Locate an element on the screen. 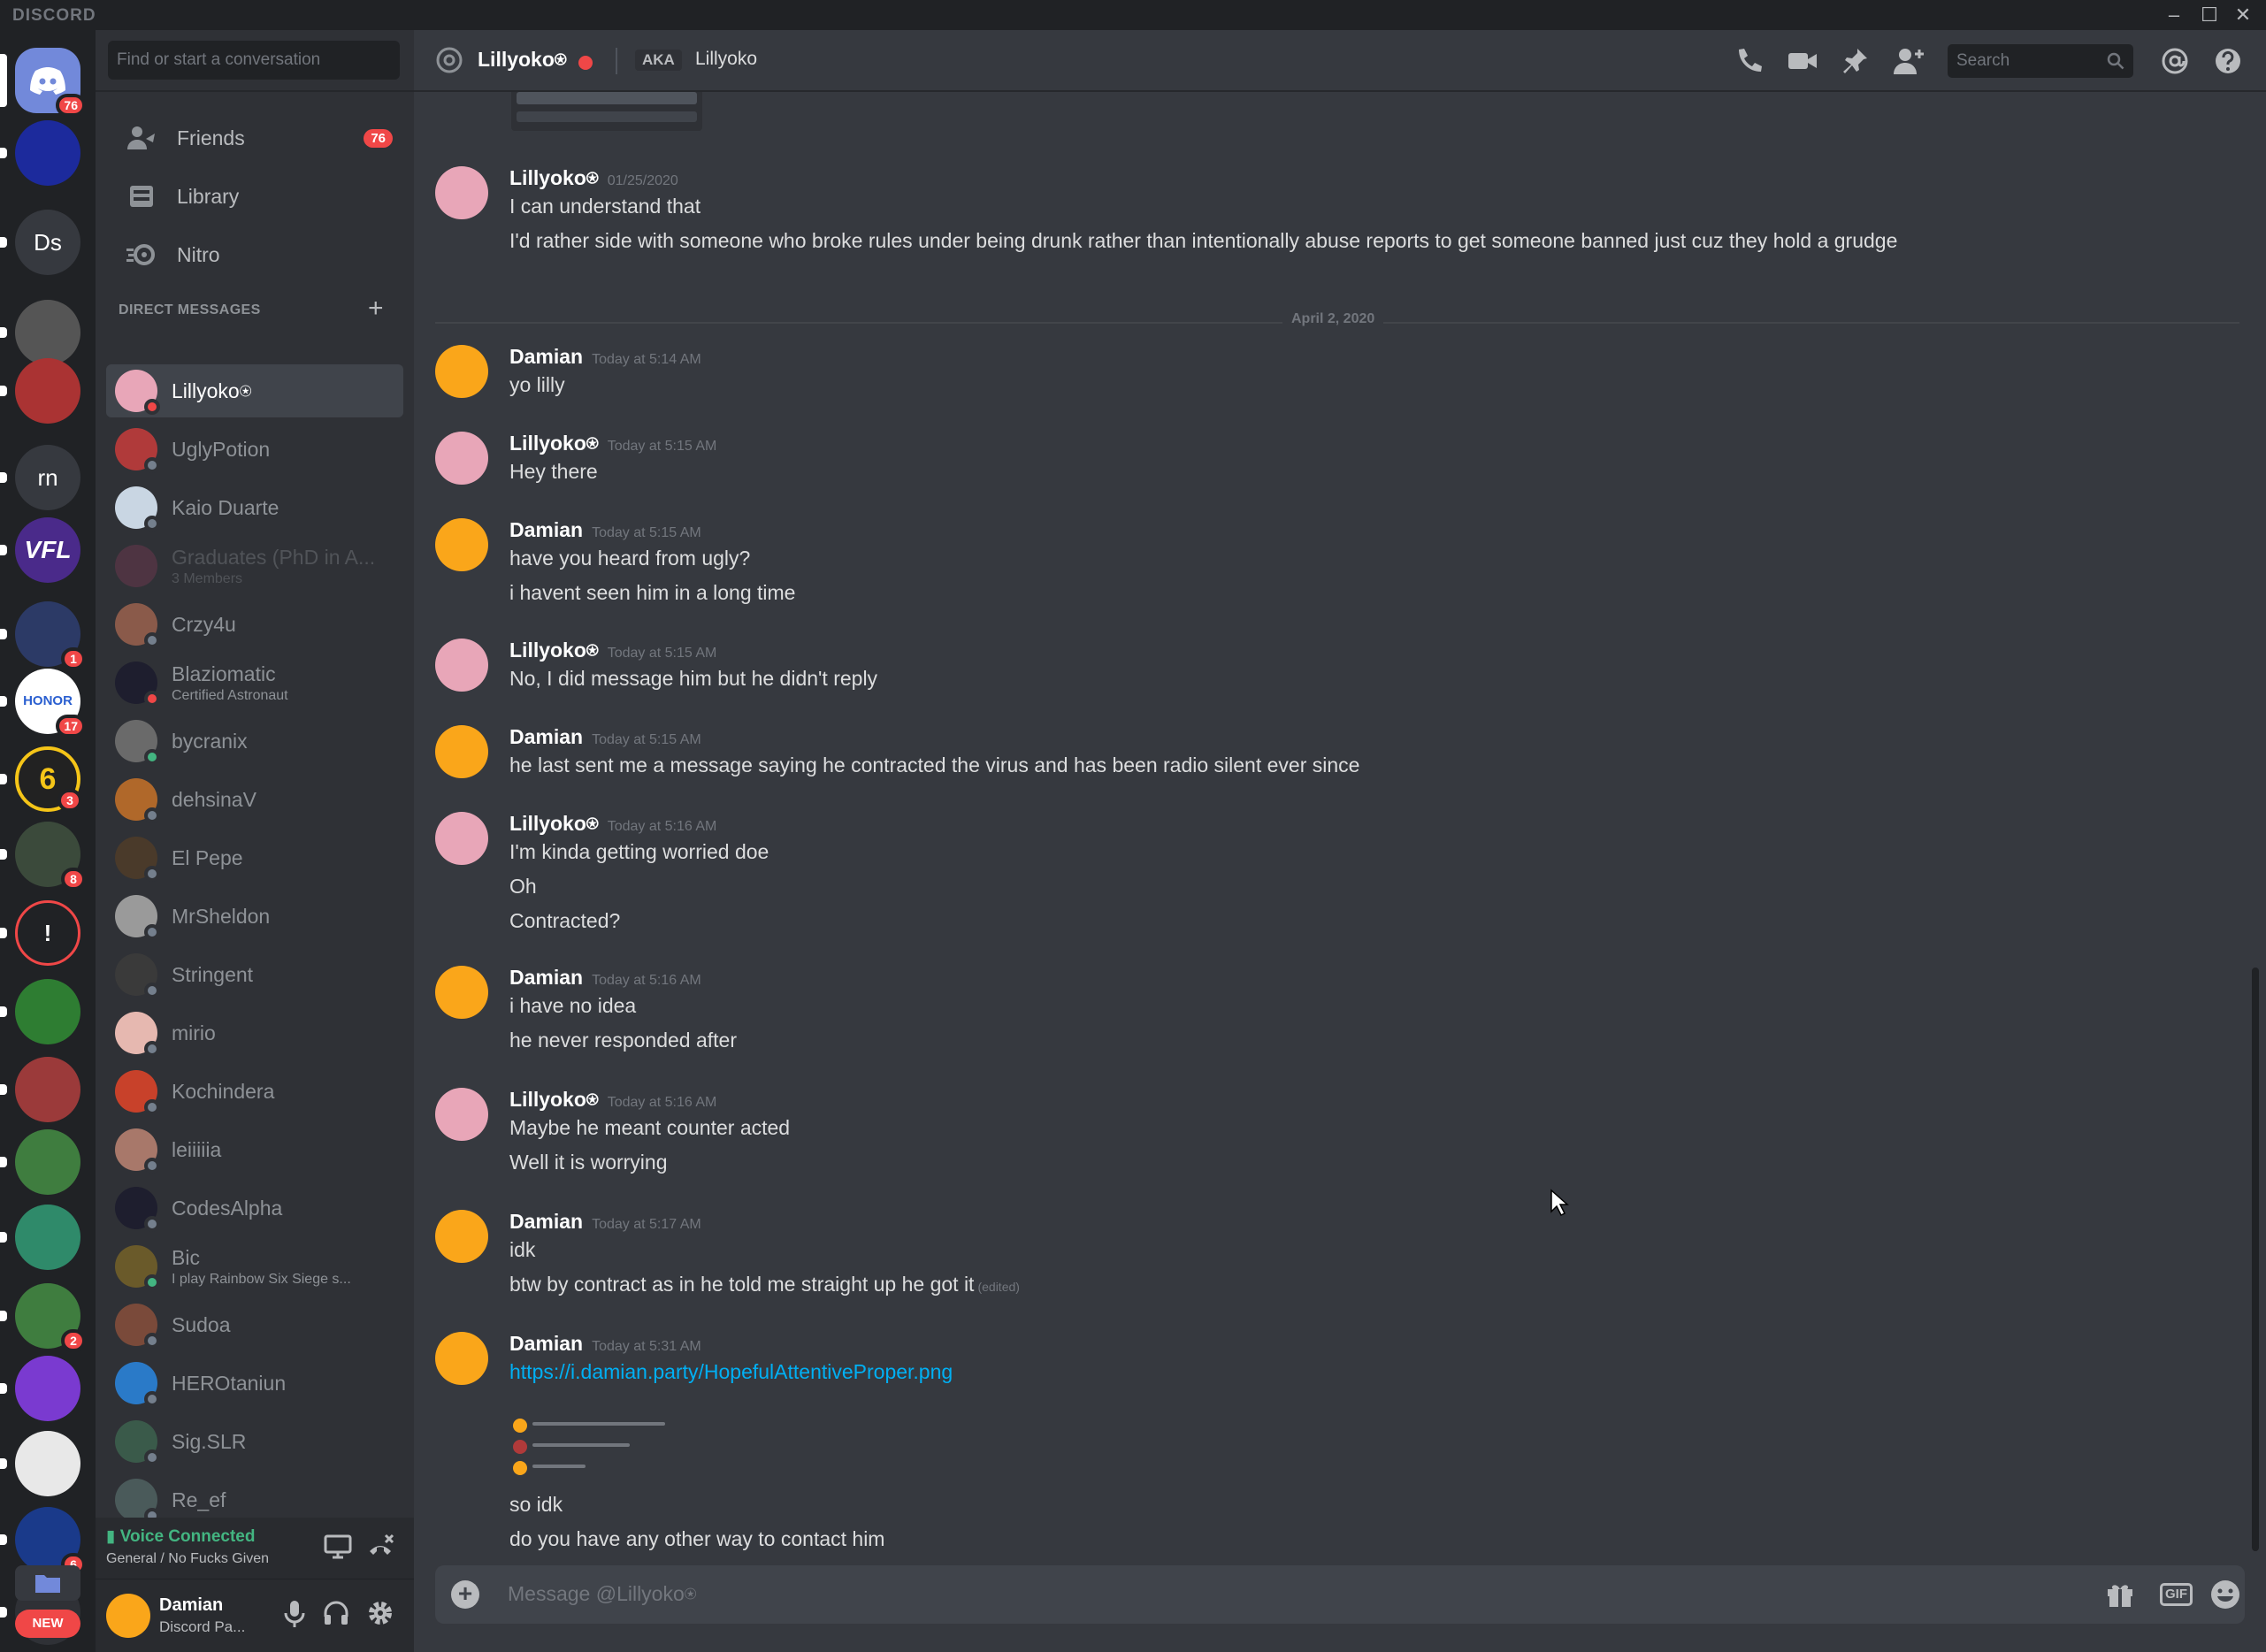 This screenshot has width=2266, height=1652. home-server-icon: 76 is located at coordinates (50, 82).